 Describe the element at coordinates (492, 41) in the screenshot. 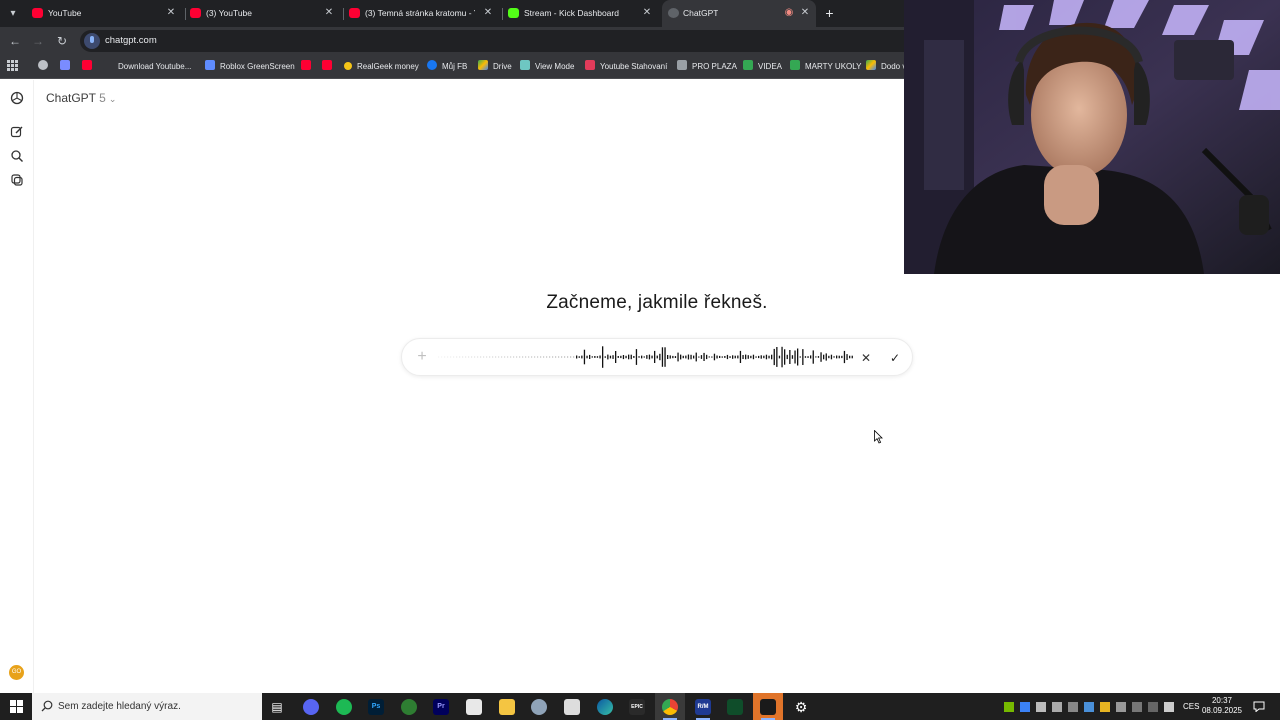

I see `address-bar: chatgpt.com` at that location.